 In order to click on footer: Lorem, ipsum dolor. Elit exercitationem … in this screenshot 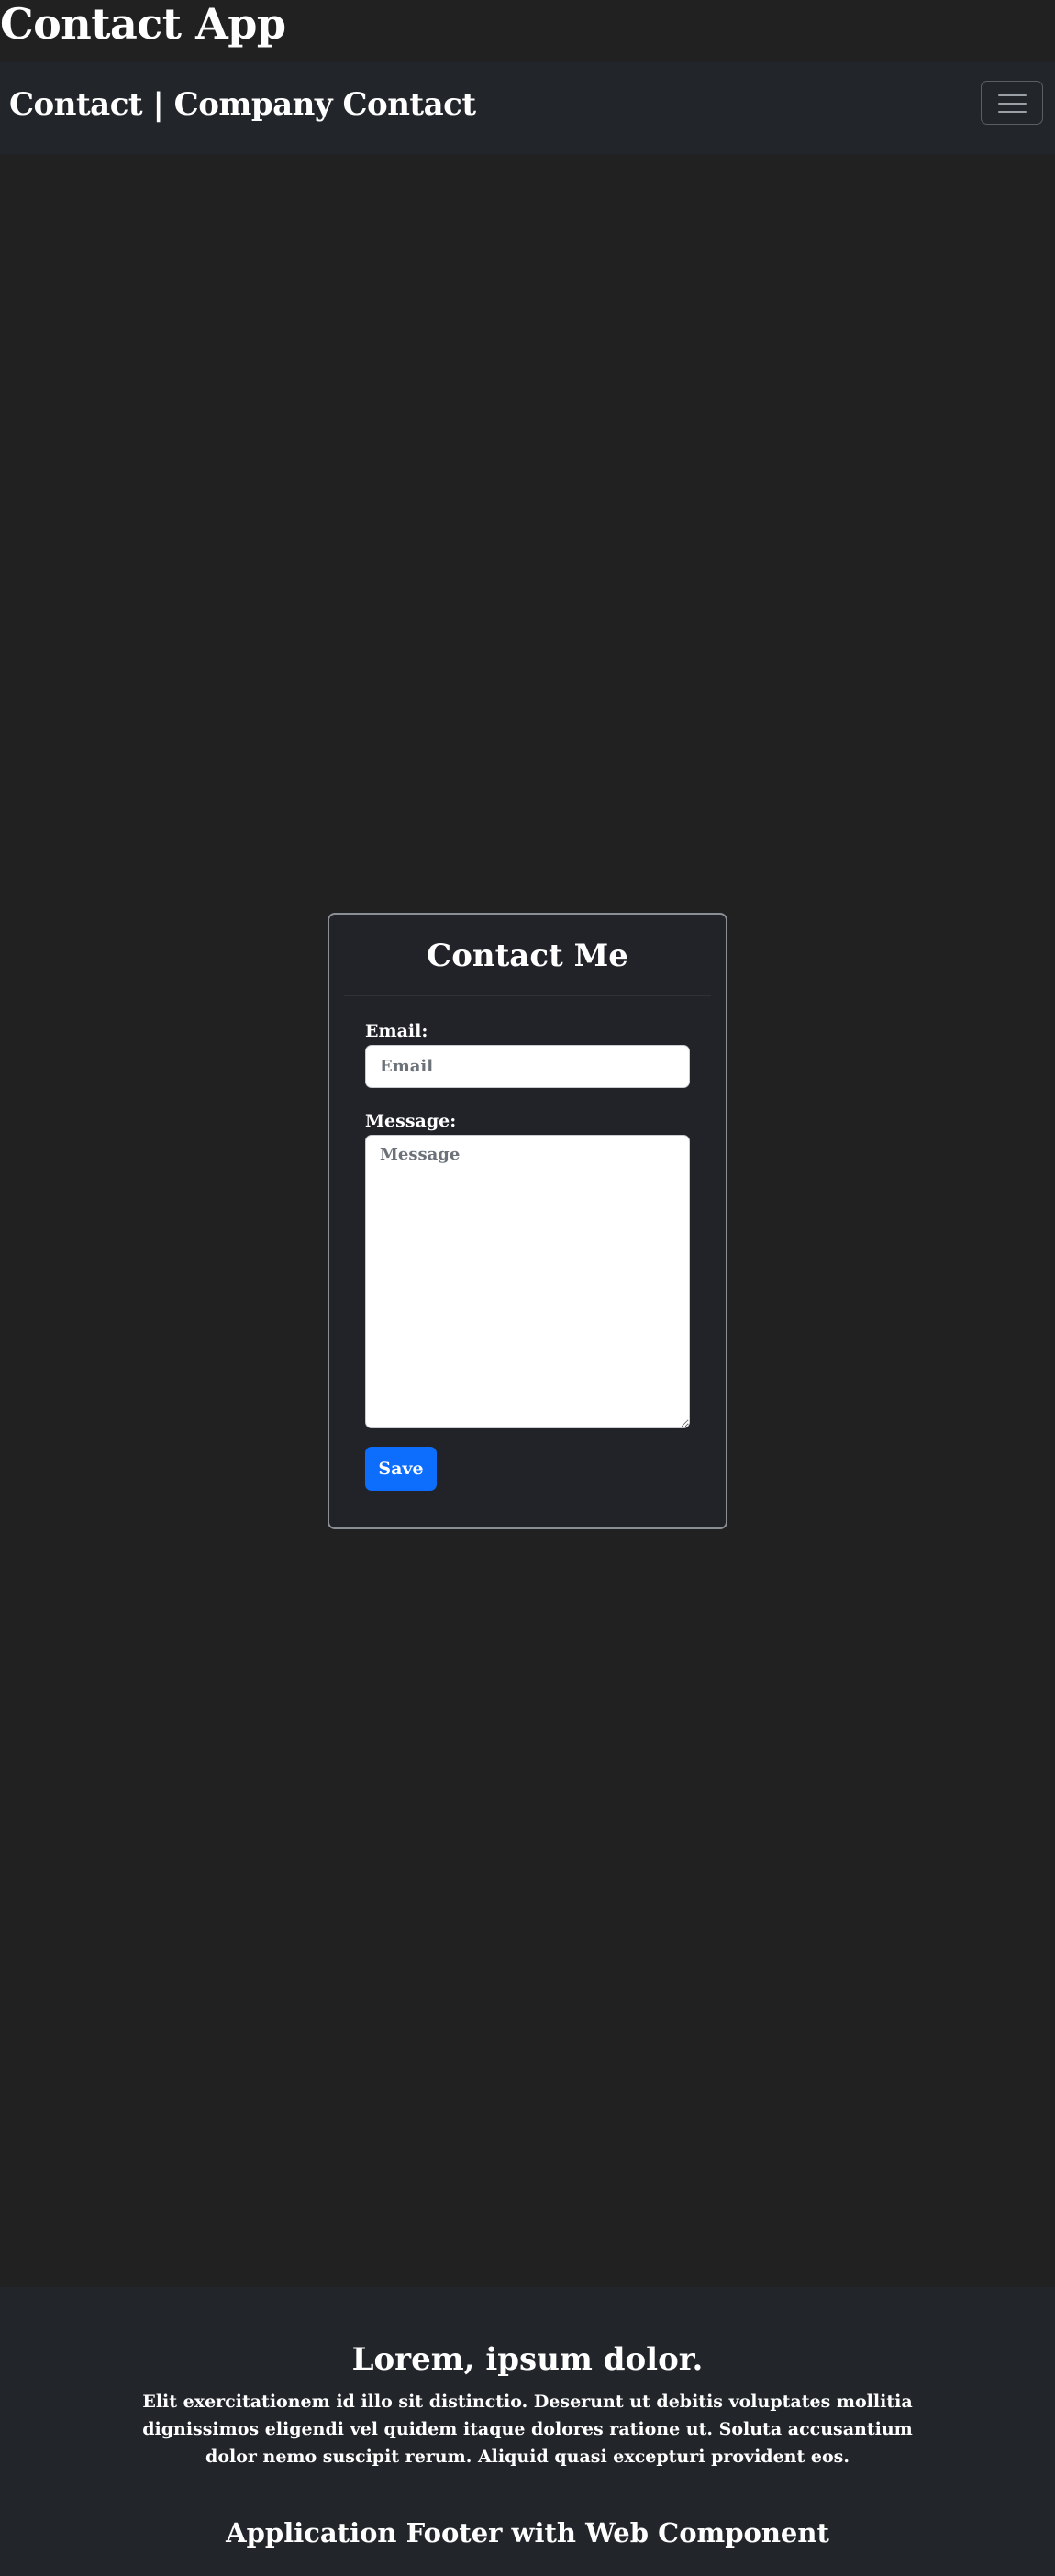, I will do `click(527, 2431)`.